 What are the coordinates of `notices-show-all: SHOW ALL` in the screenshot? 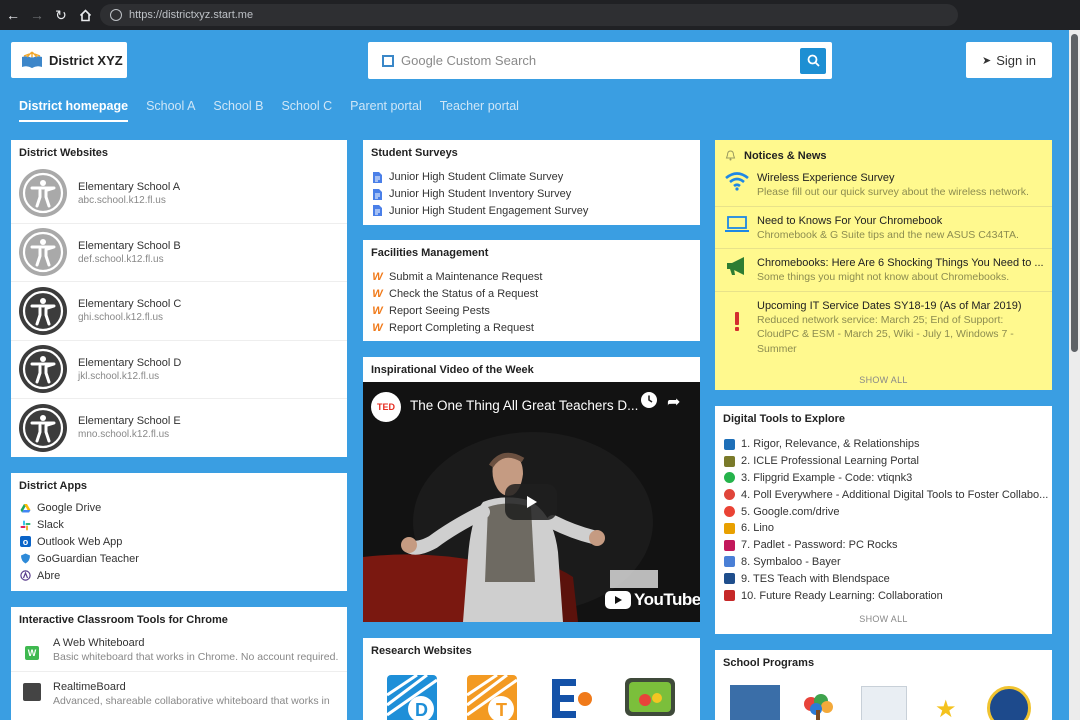 It's located at (883, 380).